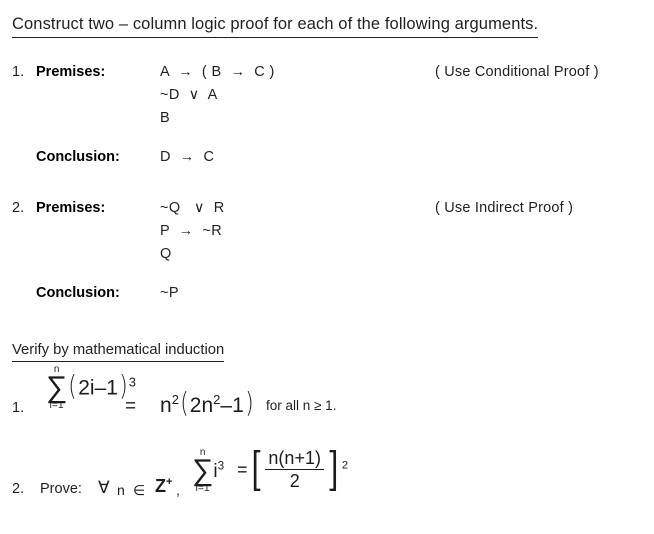  I want to click on sigma-group-2: n ∑ i=1, so click(202, 471).